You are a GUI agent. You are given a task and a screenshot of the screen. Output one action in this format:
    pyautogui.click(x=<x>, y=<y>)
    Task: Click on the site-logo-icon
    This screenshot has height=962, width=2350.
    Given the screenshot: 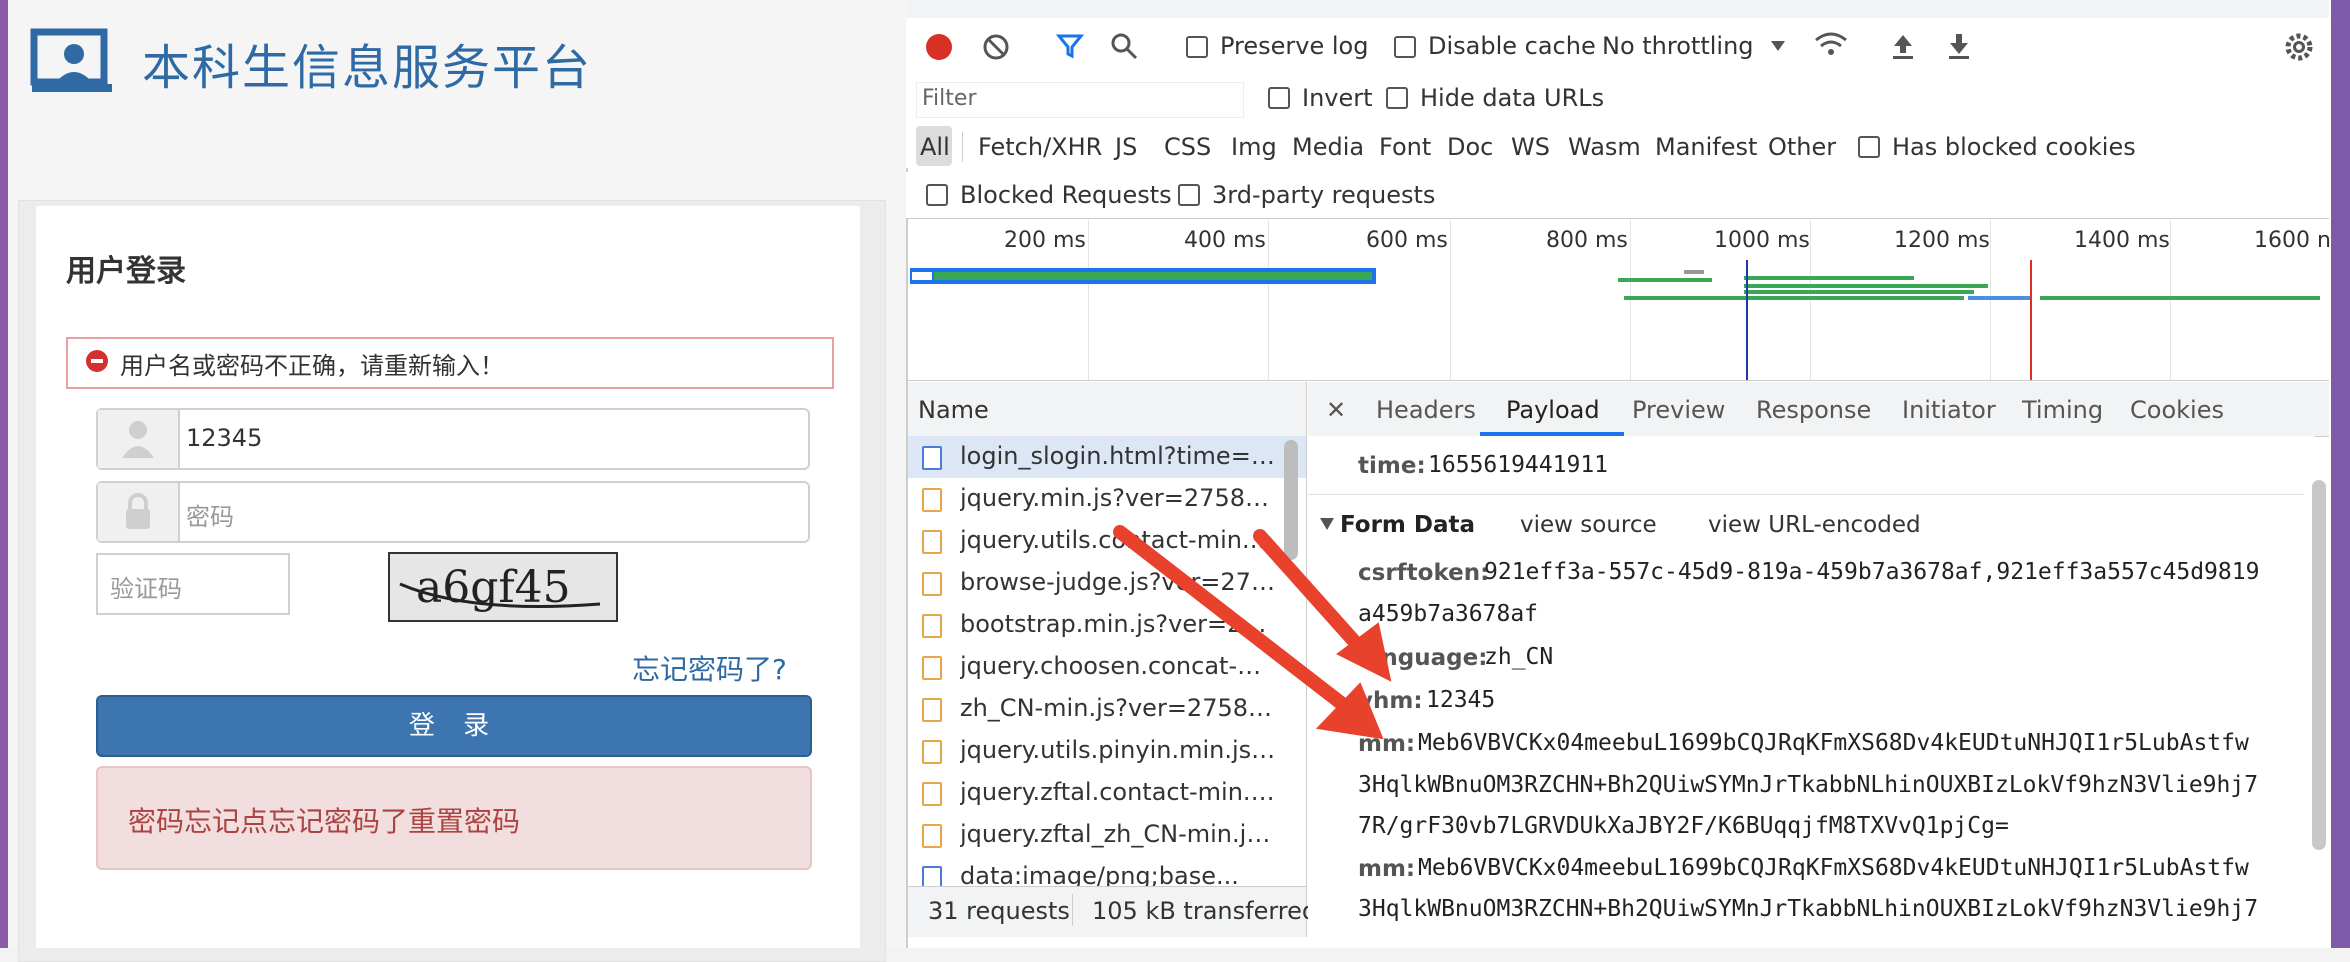 What is the action you would take?
    pyautogui.click(x=71, y=60)
    